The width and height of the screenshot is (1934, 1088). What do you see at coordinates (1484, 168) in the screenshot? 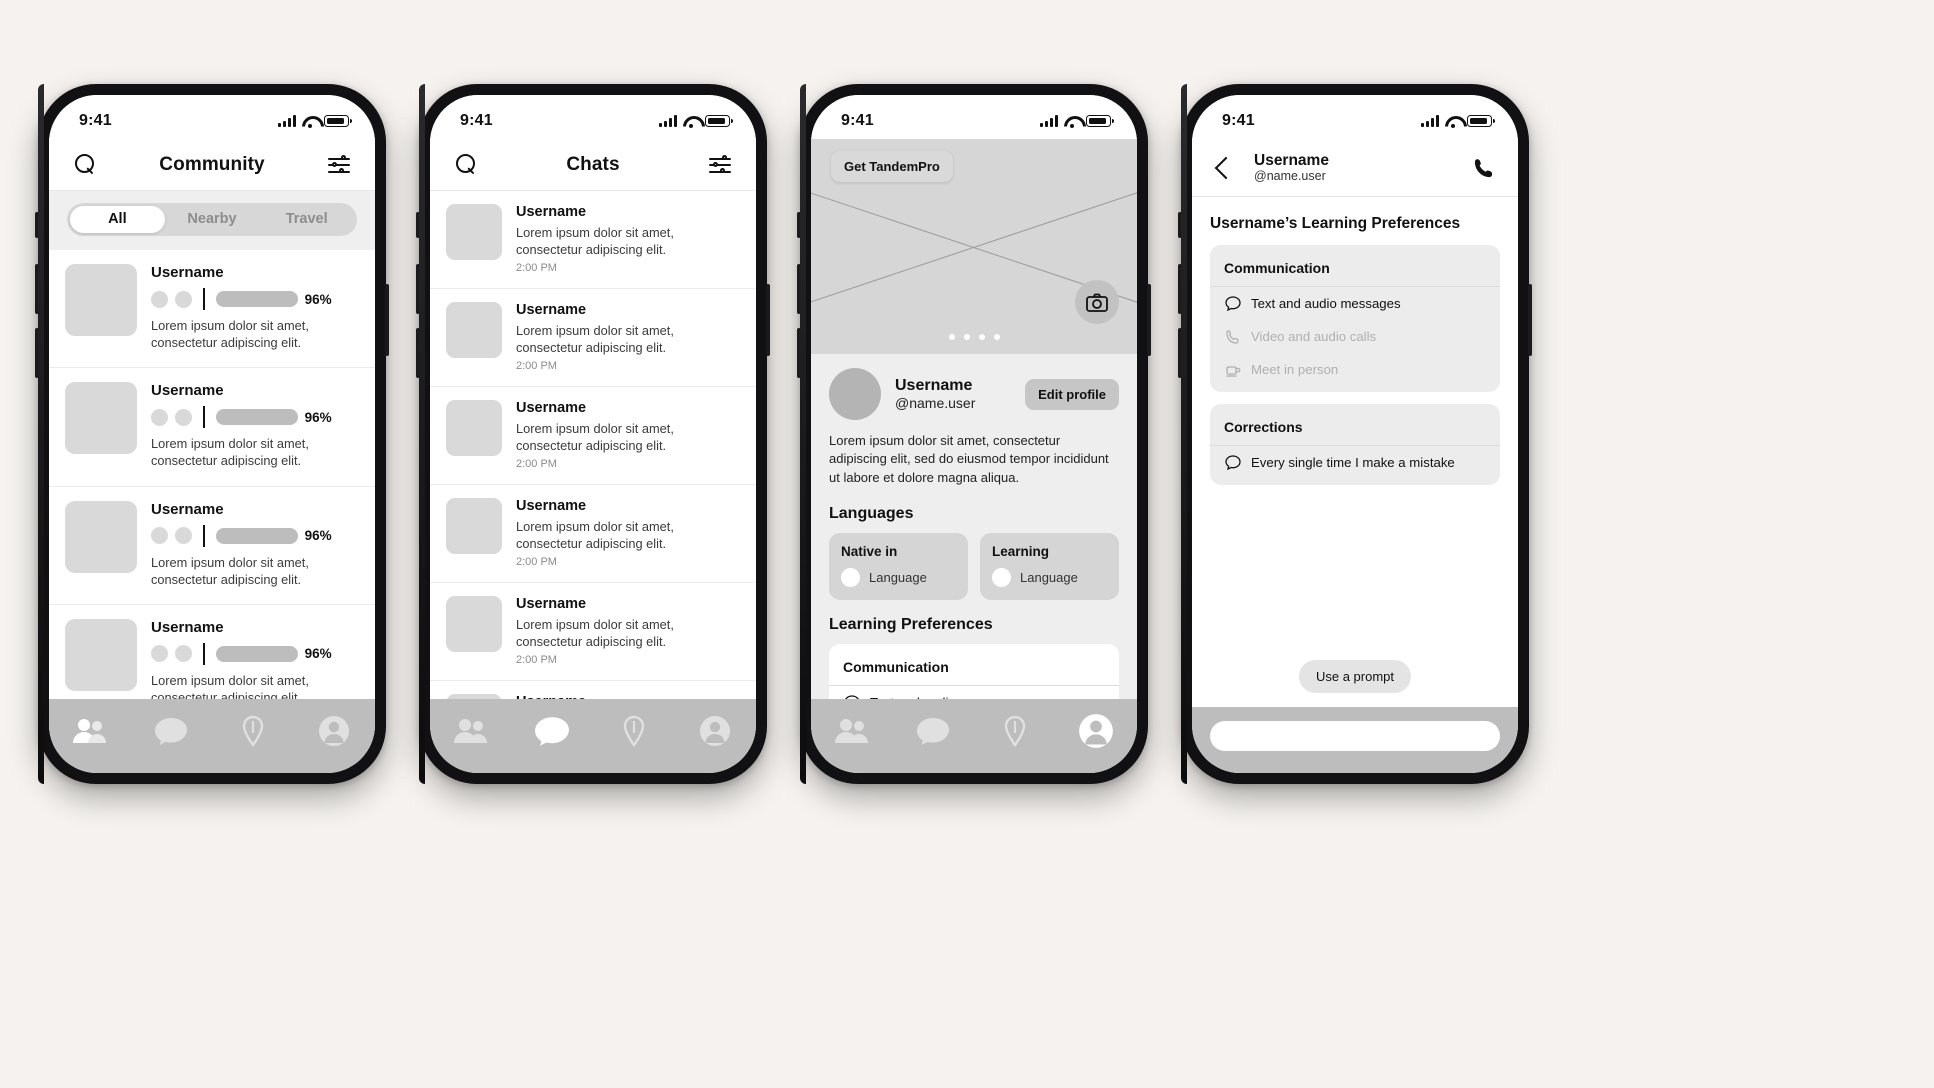
I see `call-button` at bounding box center [1484, 168].